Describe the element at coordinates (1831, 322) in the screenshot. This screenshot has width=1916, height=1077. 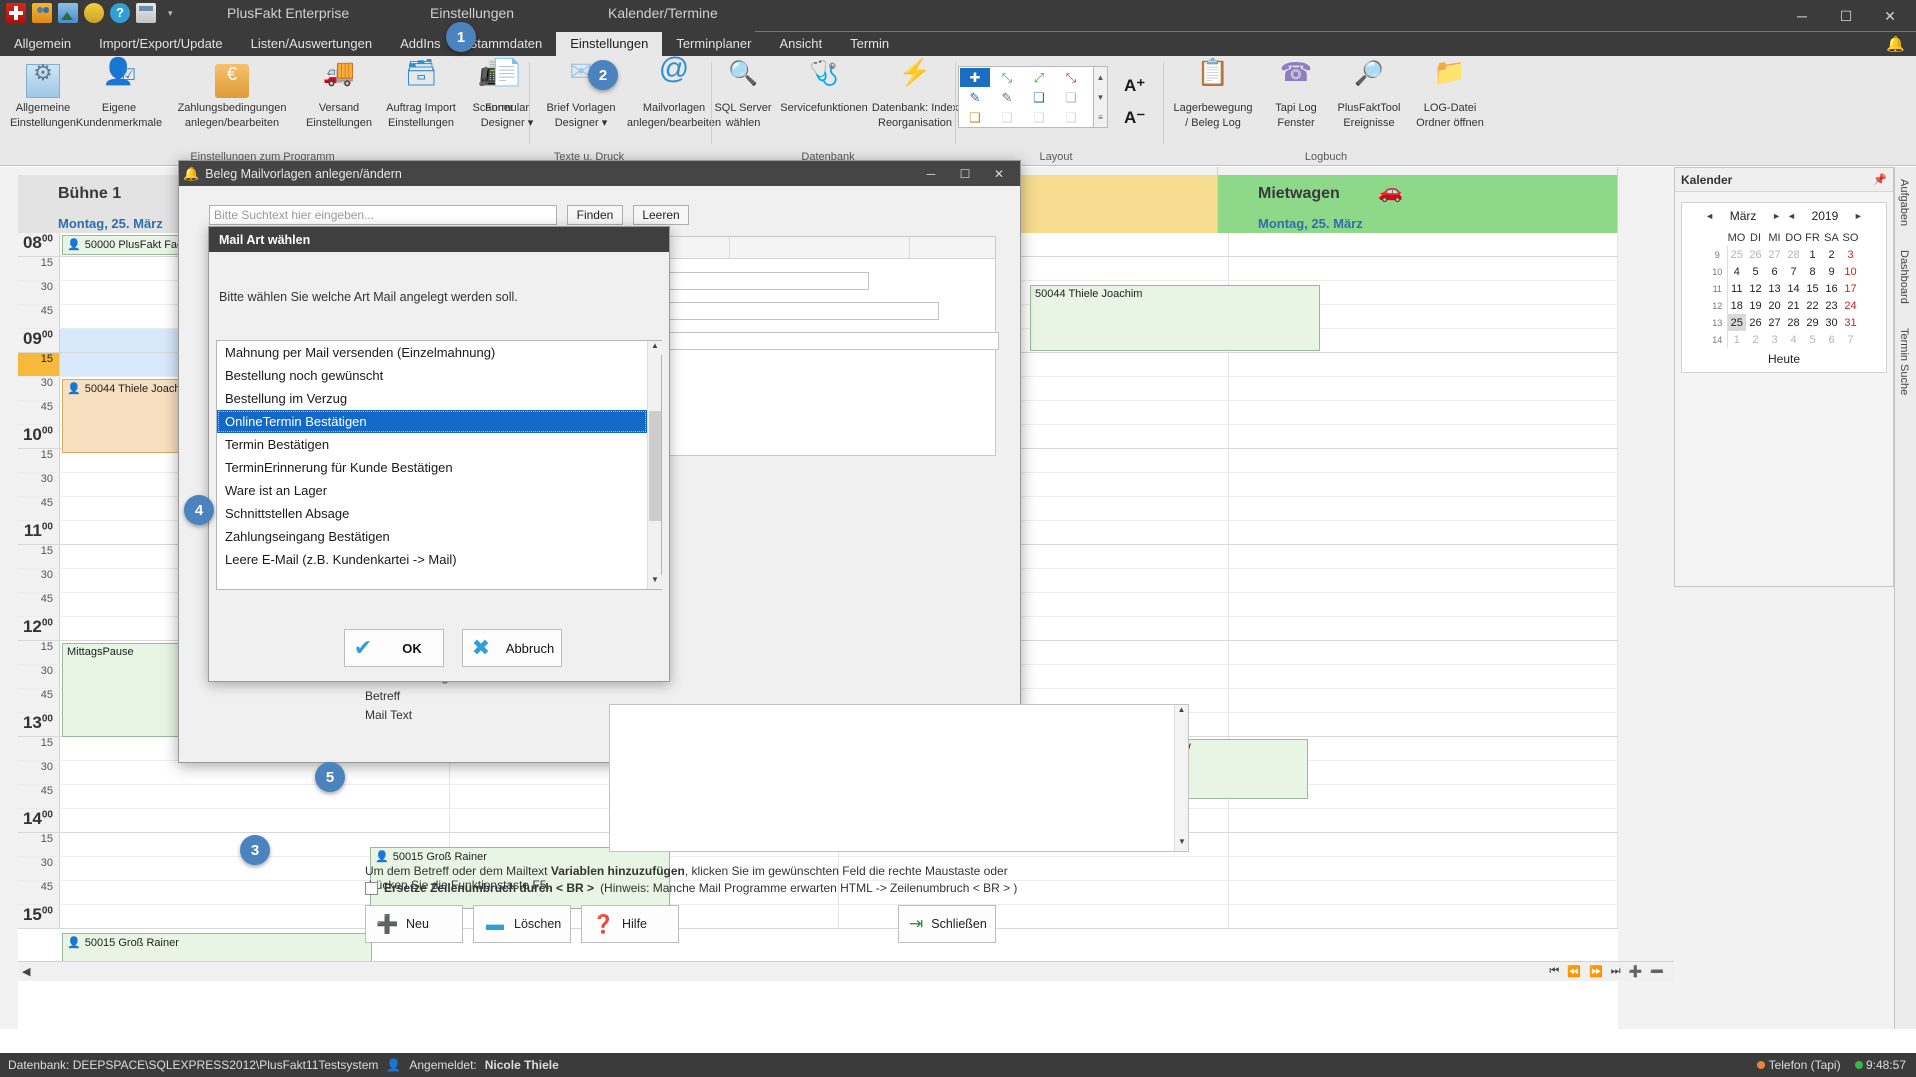
I see `calendar-day: 30` at that location.